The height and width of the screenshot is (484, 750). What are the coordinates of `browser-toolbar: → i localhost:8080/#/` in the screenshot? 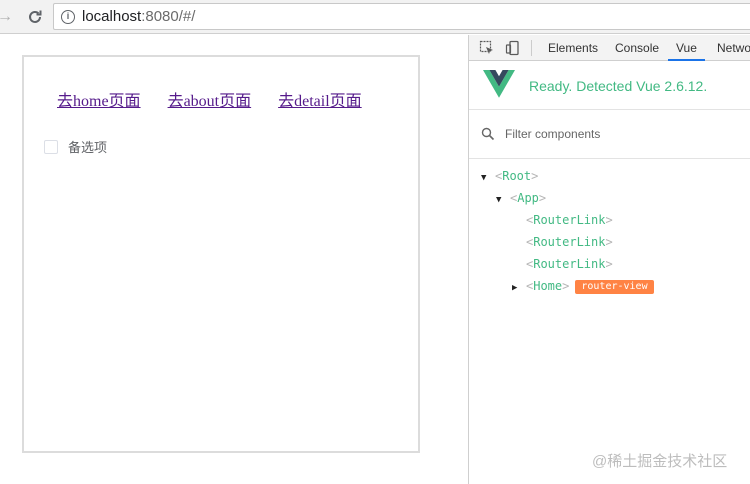 It's located at (375, 17).